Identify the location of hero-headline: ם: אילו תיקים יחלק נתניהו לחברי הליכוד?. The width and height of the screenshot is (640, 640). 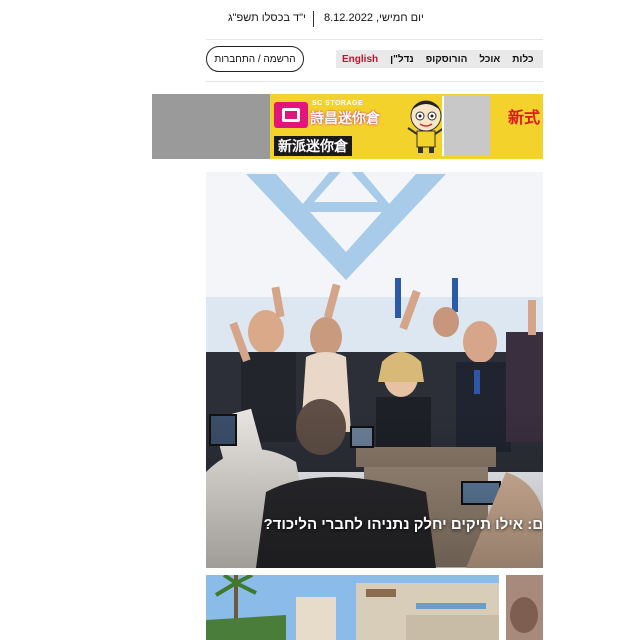
(403, 524).